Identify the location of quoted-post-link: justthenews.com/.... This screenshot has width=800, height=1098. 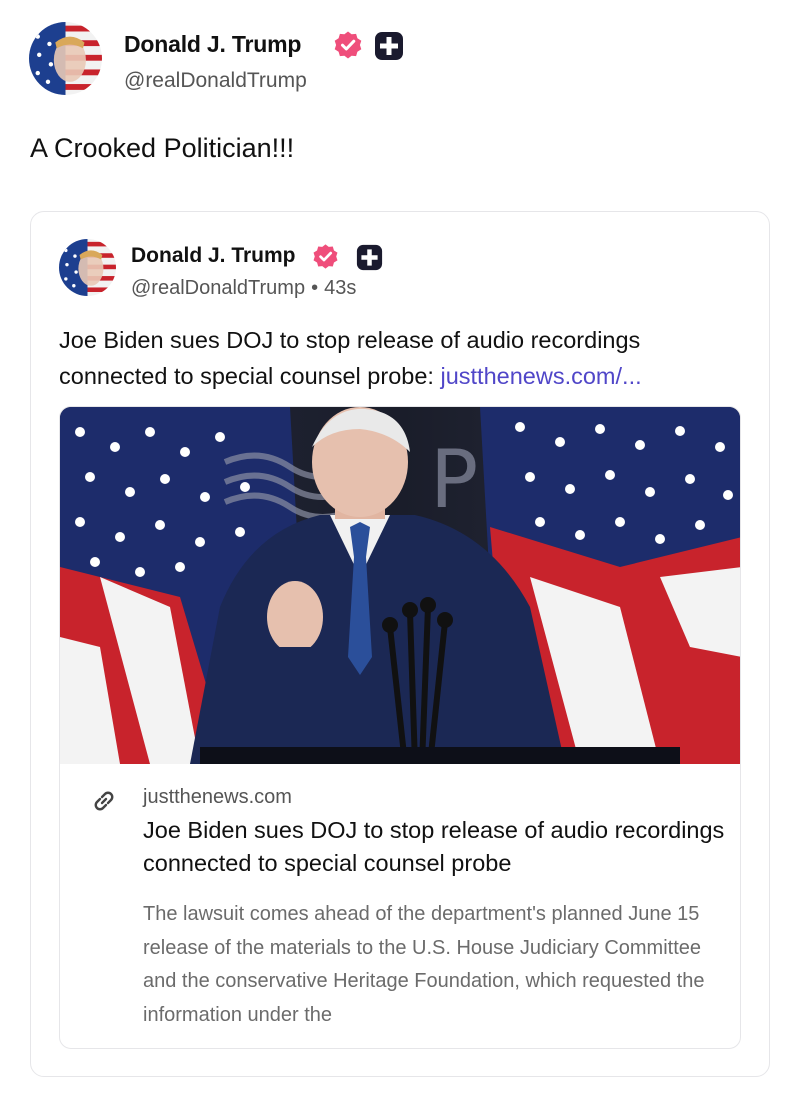
(540, 376).